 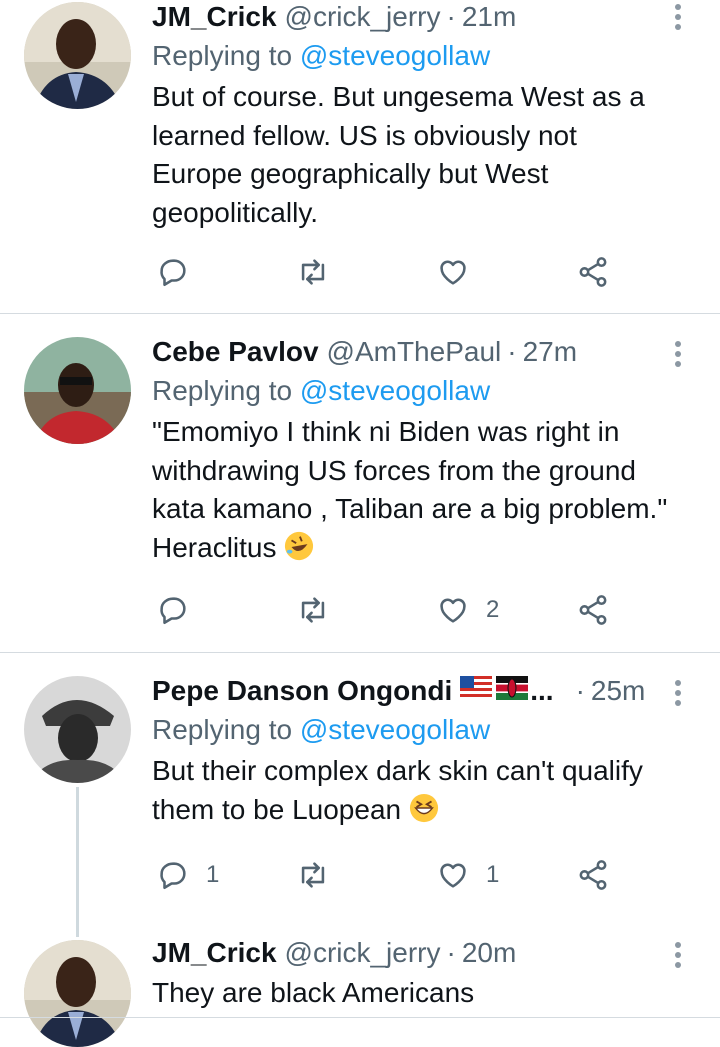 I want to click on like-button: 1, so click(x=467, y=875).